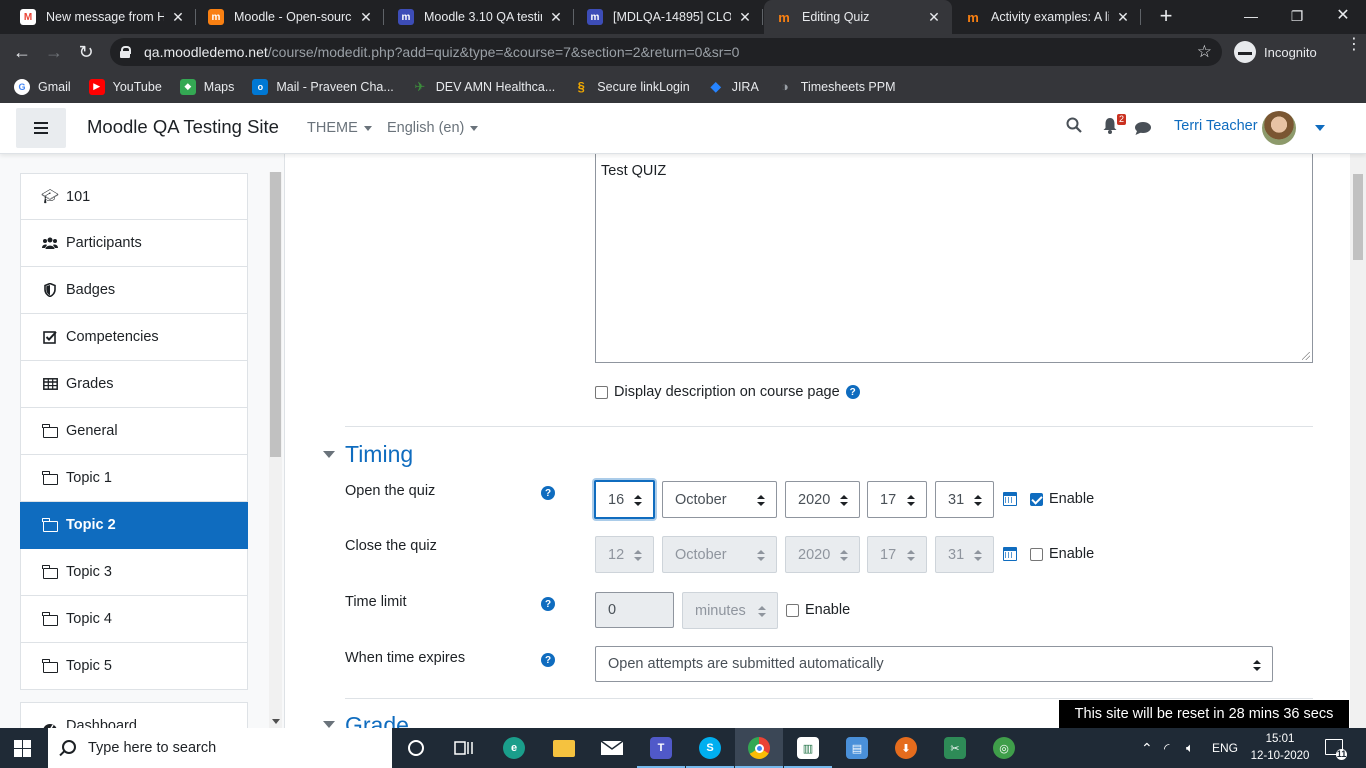  I want to click on bookmark-jira: ◆ JIRA, so click(733, 86).